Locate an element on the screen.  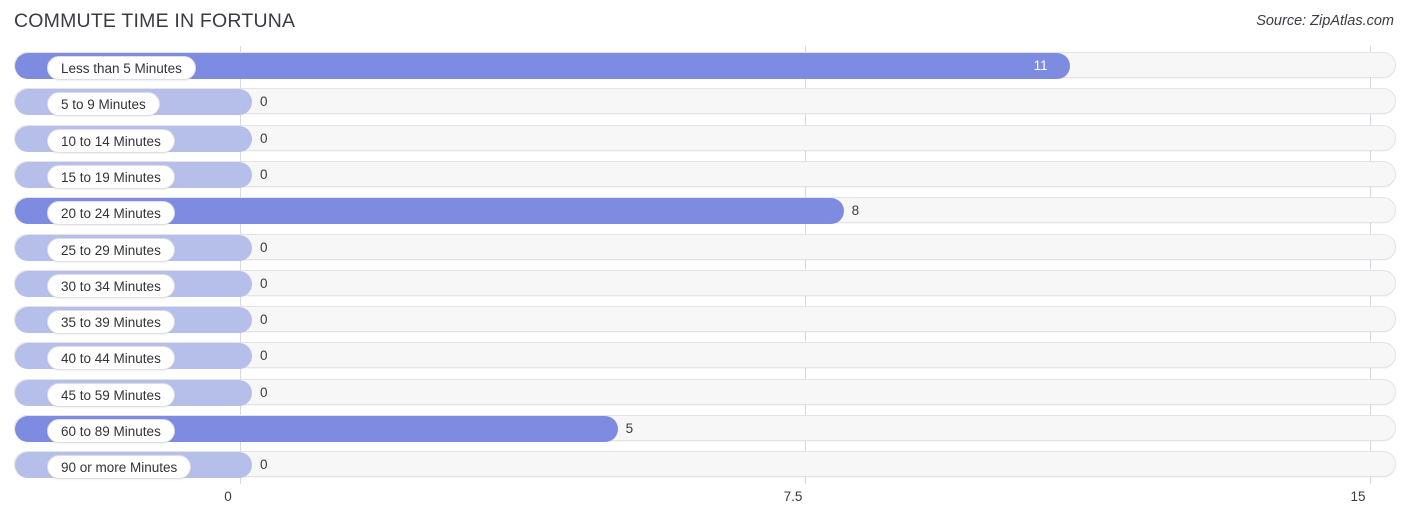
bar-category-label: 5 to 9 Minutes is located at coordinates (103, 104).